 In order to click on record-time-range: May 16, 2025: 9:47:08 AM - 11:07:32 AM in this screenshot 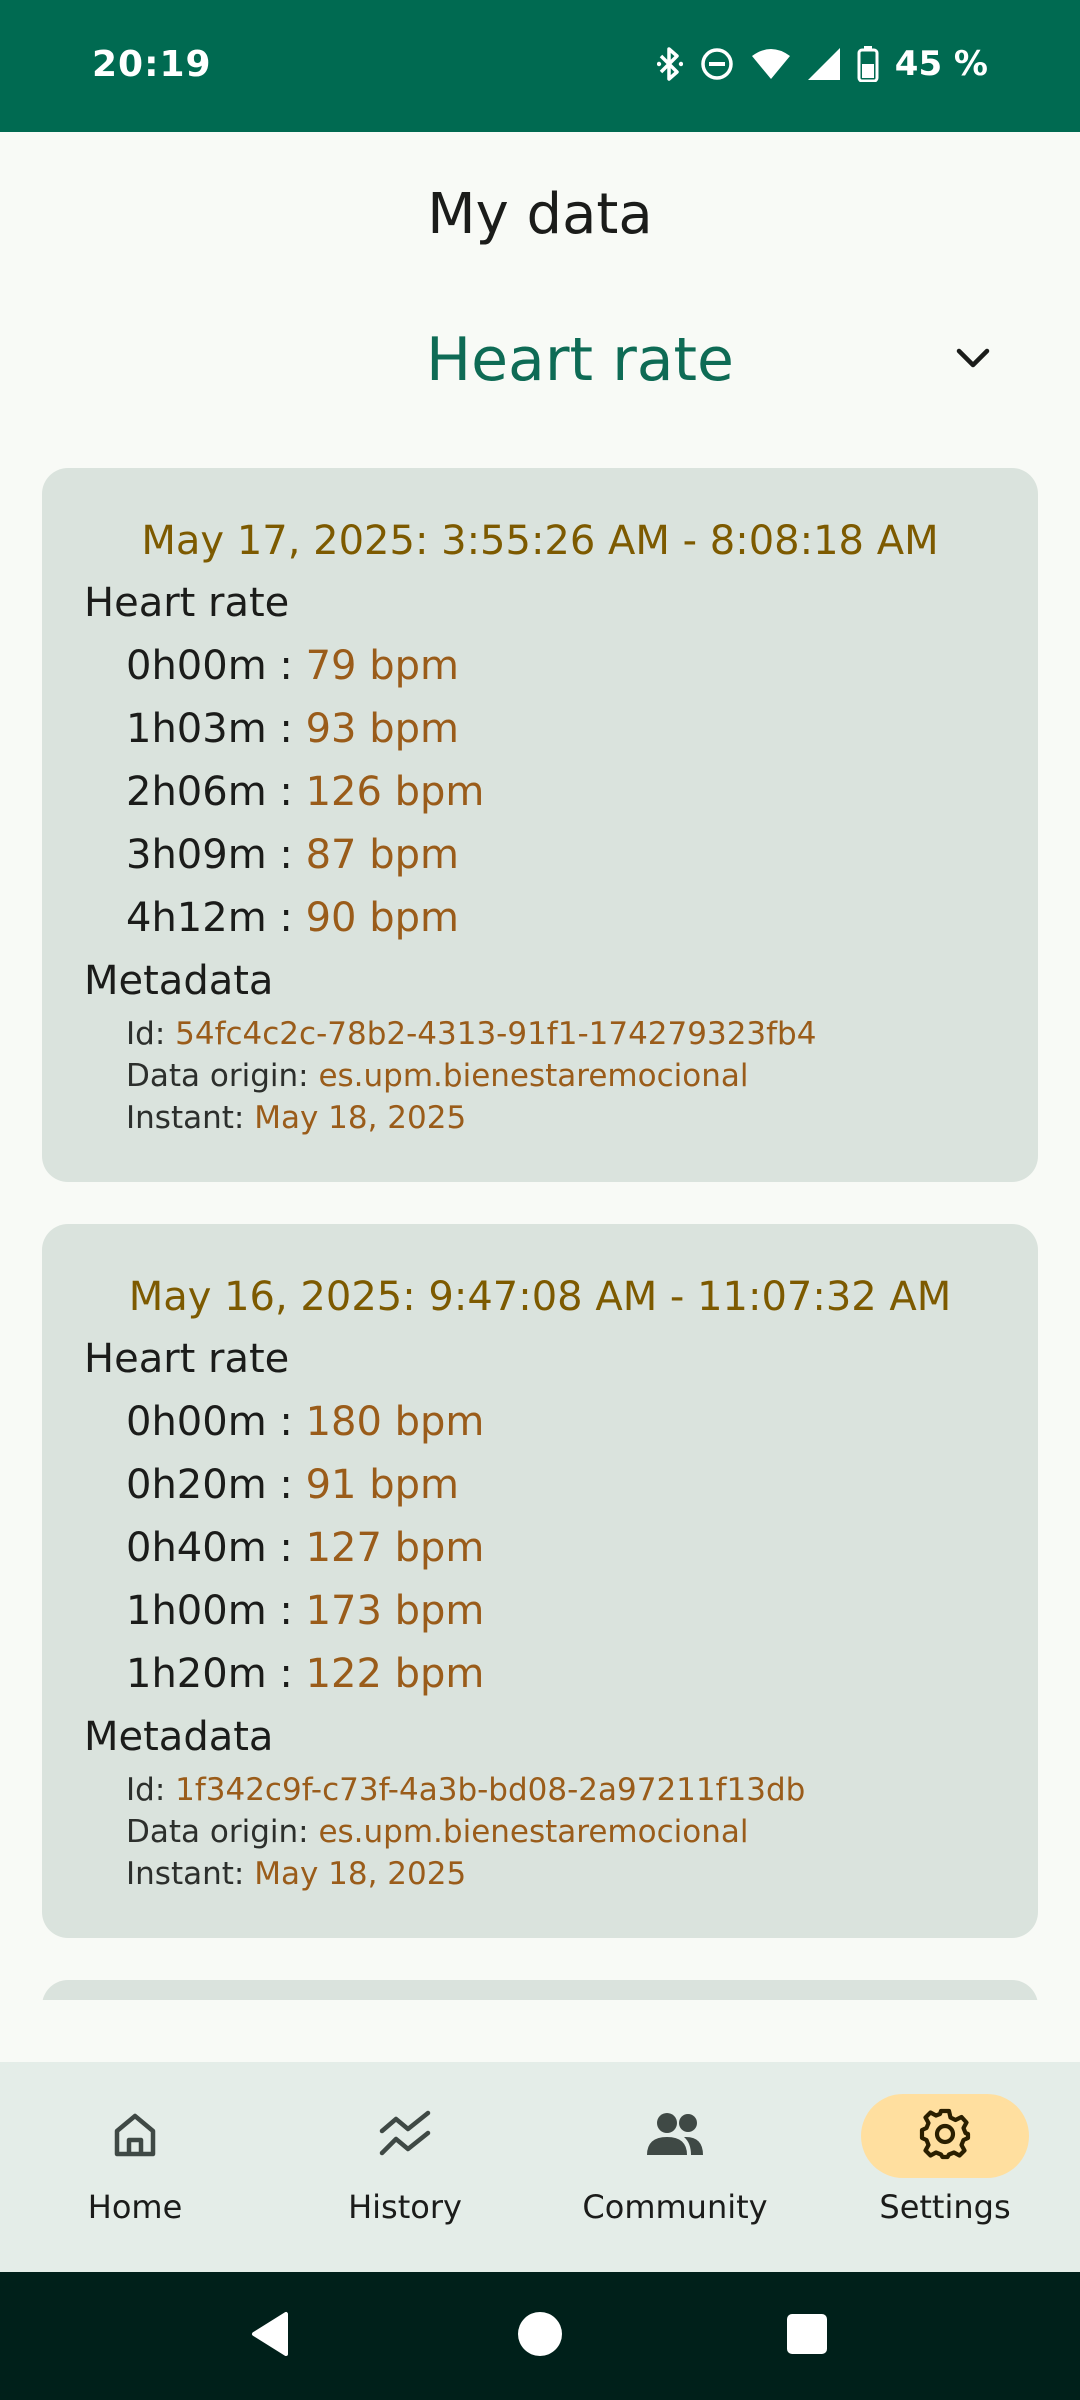, I will do `click(540, 1297)`.